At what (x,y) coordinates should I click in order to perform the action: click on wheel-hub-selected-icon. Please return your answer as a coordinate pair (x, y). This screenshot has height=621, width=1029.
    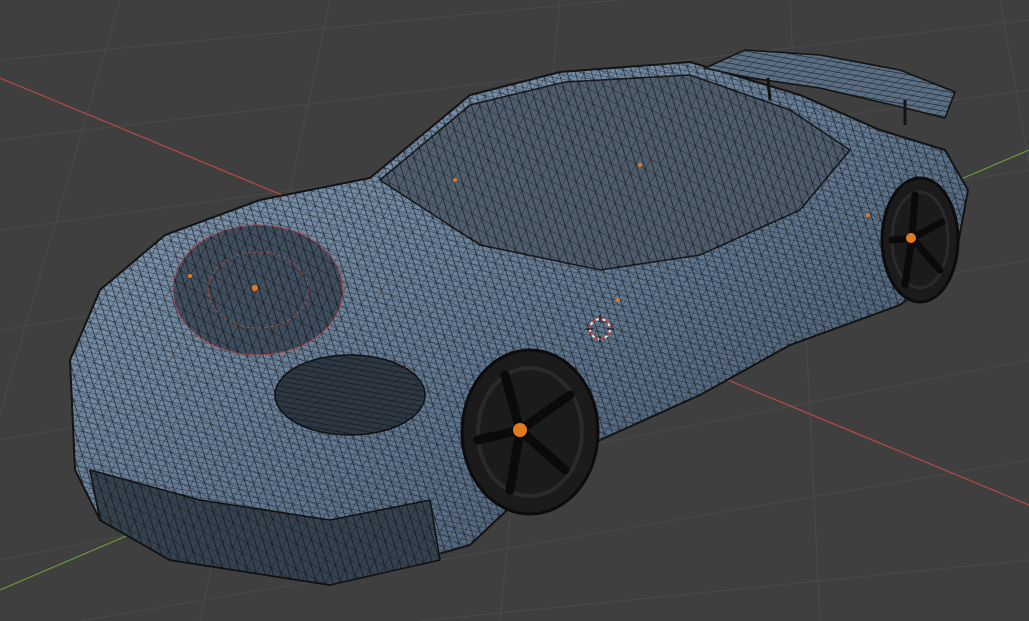
    Looking at the image, I should click on (520, 430).